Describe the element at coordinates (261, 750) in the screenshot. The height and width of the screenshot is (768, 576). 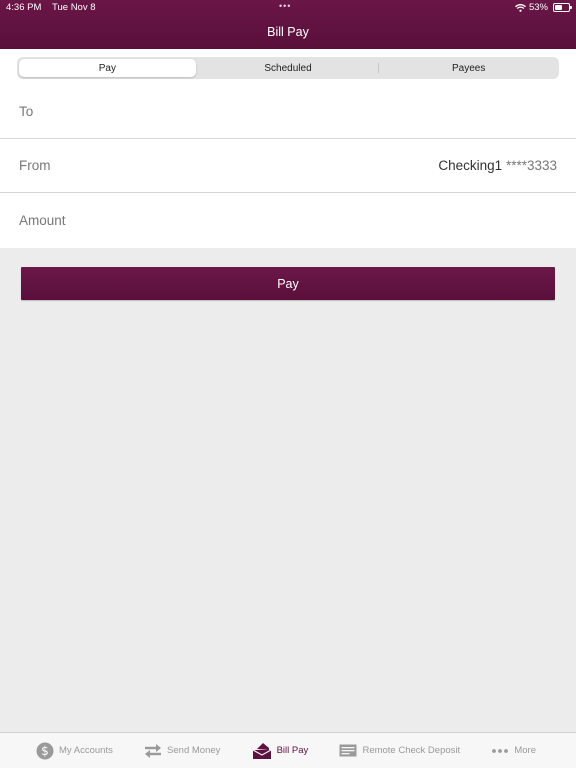
I see `envelope-bill-icon` at that location.